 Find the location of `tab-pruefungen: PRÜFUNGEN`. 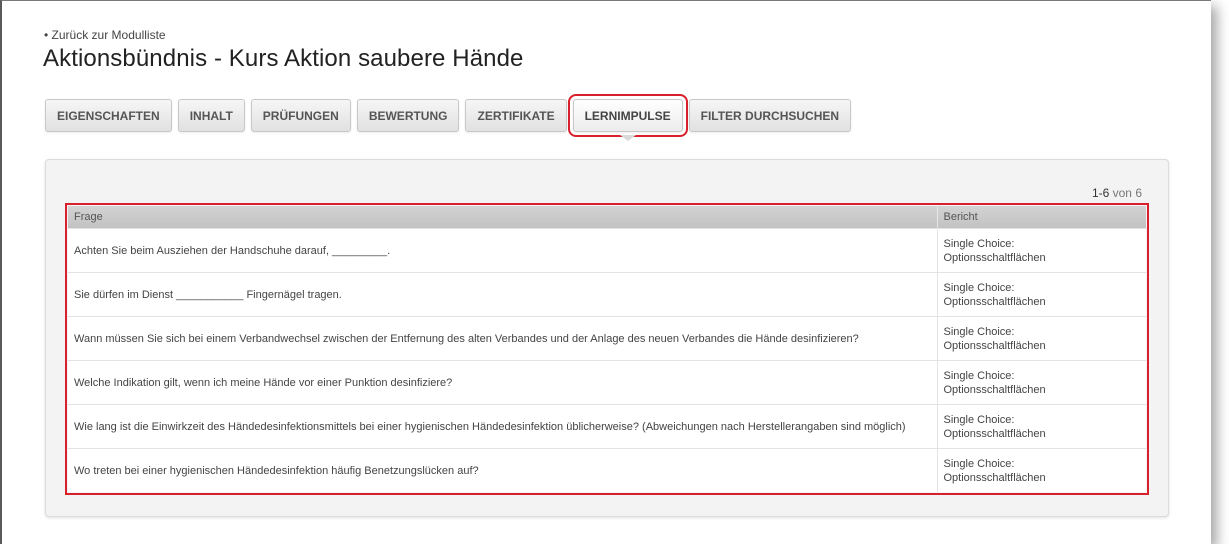

tab-pruefungen: PRÜFUNGEN is located at coordinates (300, 115).